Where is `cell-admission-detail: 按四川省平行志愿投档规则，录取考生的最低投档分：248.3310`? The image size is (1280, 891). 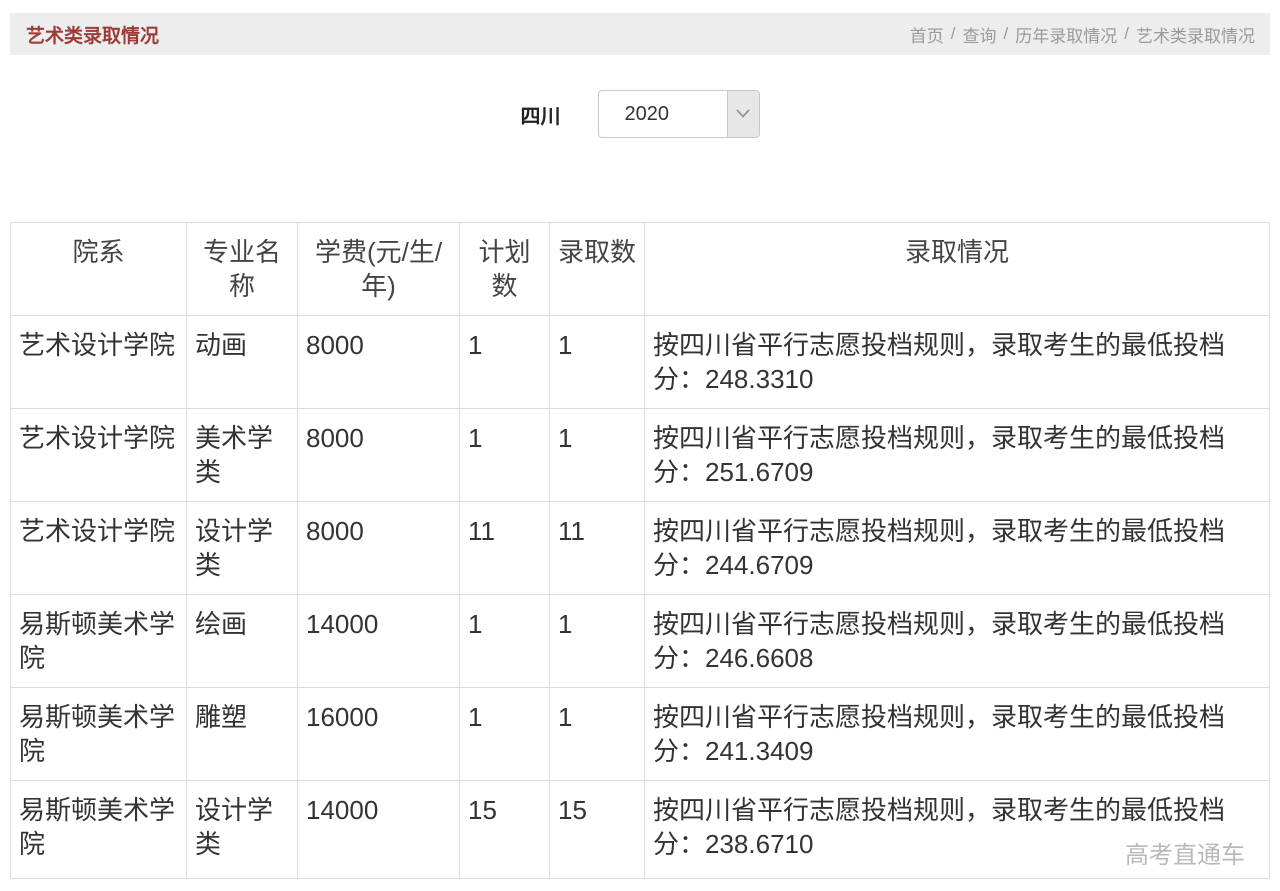 cell-admission-detail: 按四川省平行志愿投档规则，录取考生的最低投档分：248.3310 is located at coordinates (957, 362).